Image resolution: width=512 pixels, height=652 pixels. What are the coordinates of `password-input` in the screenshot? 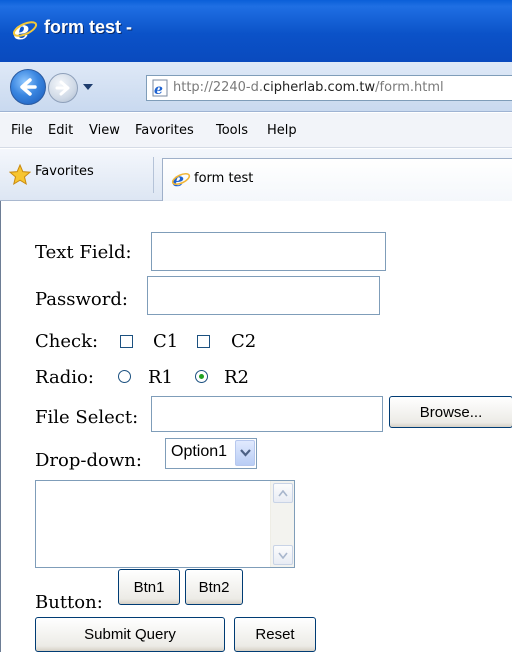 It's located at (263, 295).